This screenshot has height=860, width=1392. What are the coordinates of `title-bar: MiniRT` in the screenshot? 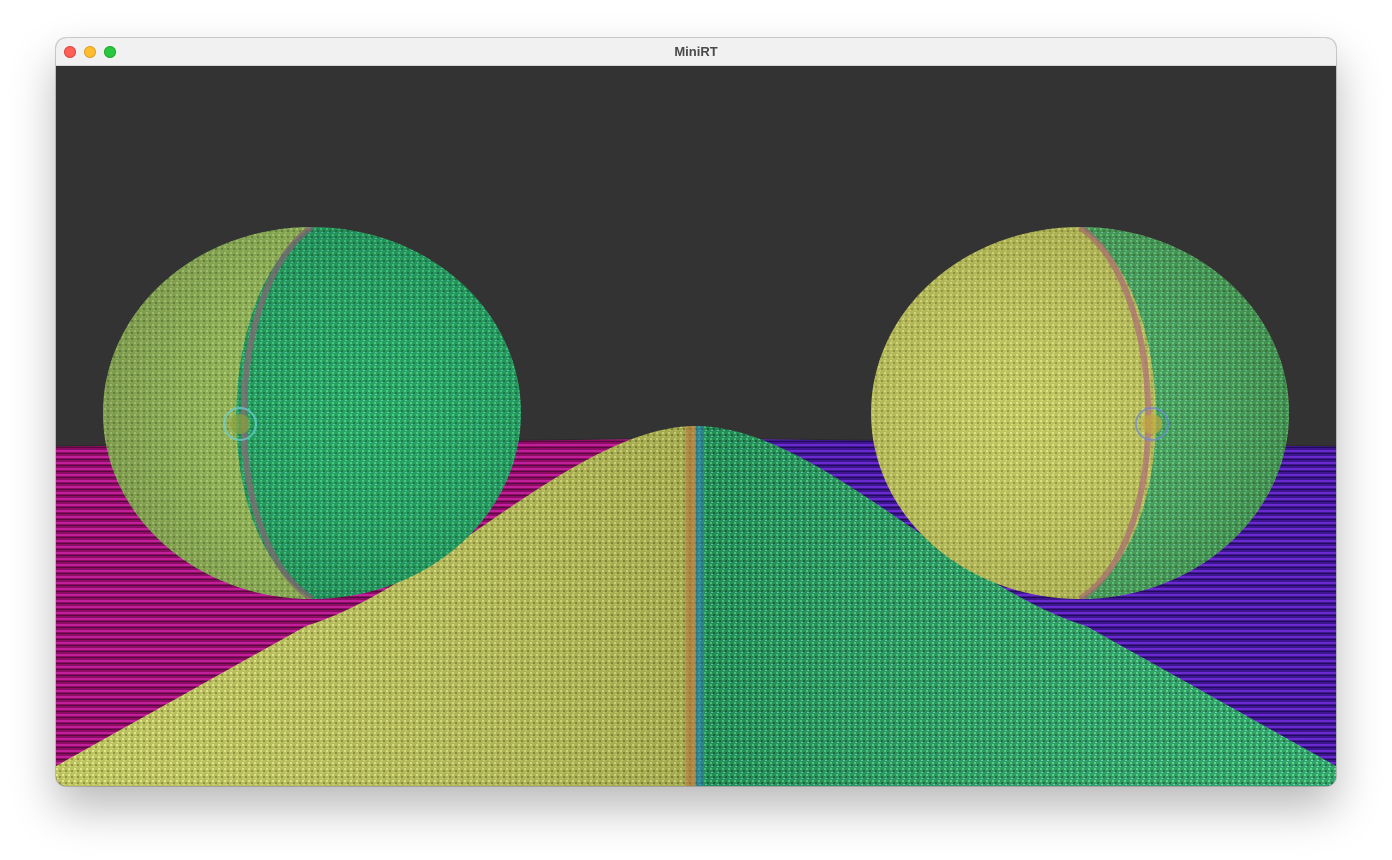 It's located at (696, 52).